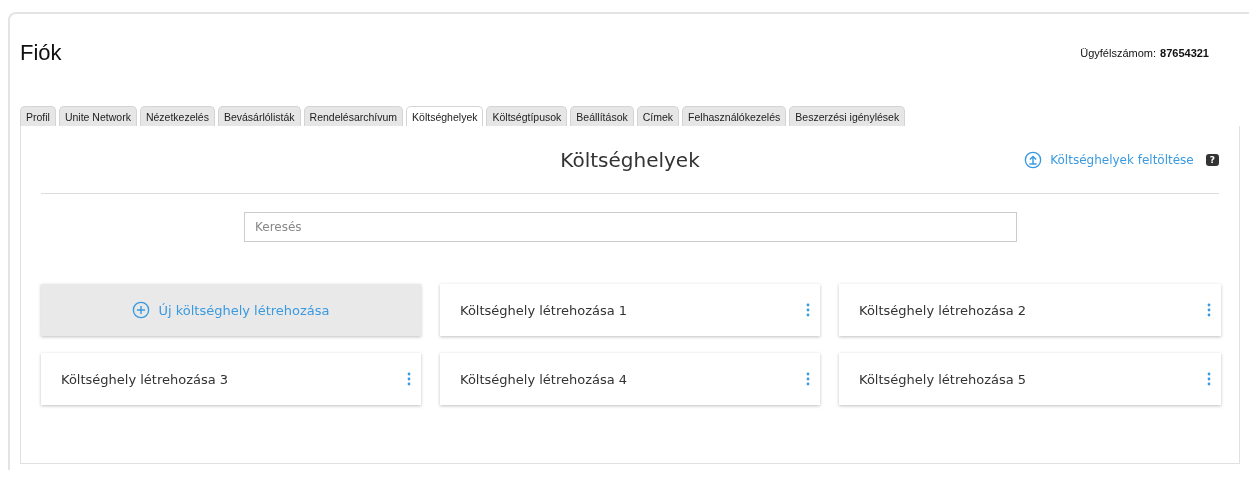 This screenshot has height=477, width=1249. Describe the element at coordinates (1212, 159) in the screenshot. I see `help-badge: ?` at that location.